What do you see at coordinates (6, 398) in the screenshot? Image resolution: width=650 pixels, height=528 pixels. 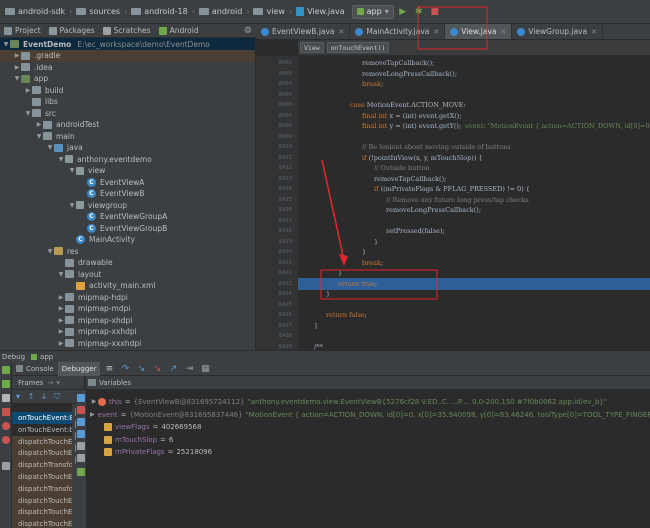 I see `pause-icon` at bounding box center [6, 398].